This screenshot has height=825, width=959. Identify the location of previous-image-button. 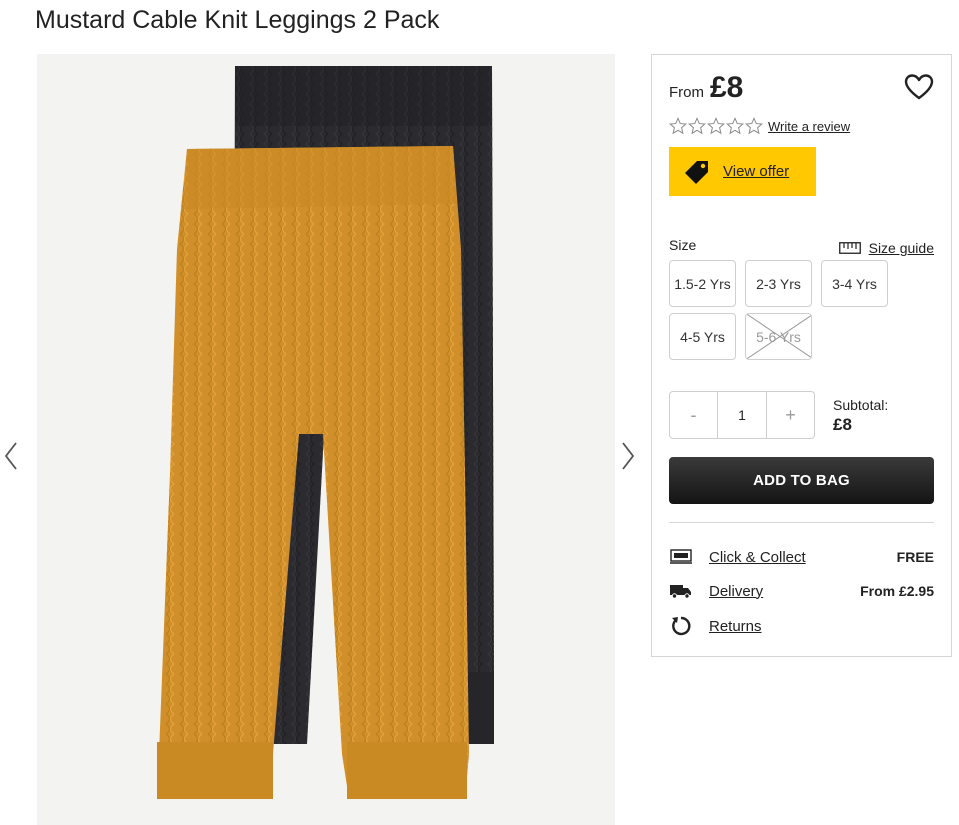
(11, 456).